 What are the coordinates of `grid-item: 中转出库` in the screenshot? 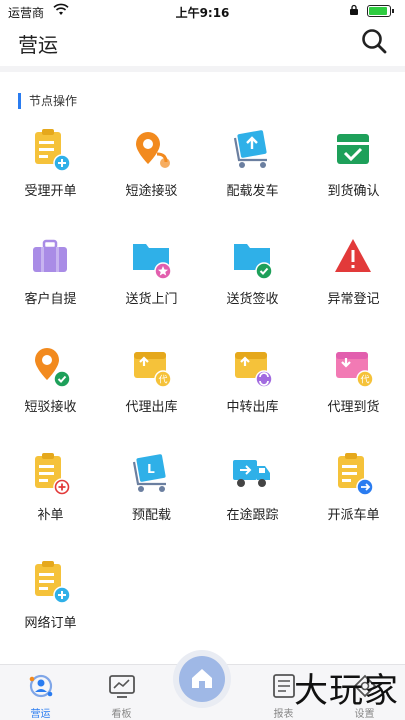 It's located at (252, 388).